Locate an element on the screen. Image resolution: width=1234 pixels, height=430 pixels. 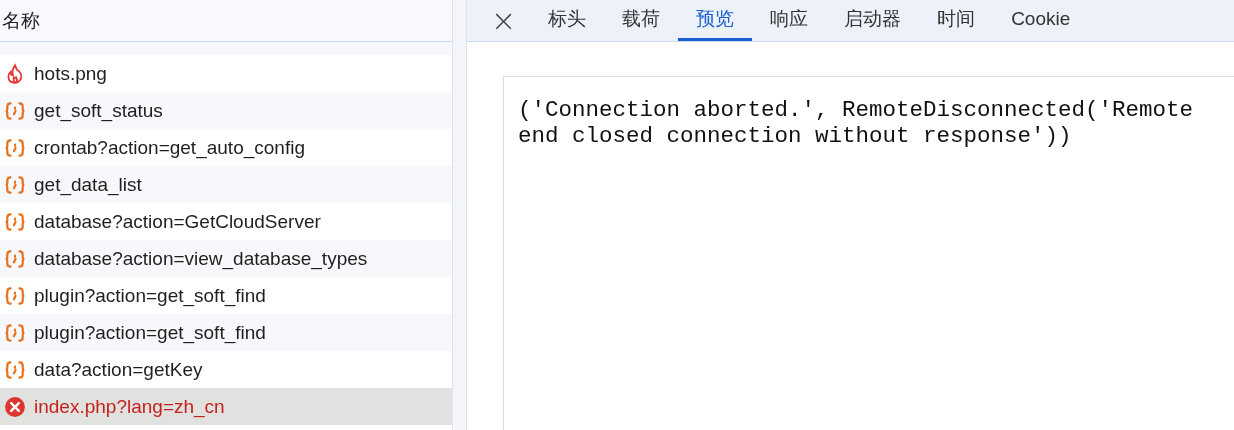
request-row: database?action=view_database_types is located at coordinates (226, 258).